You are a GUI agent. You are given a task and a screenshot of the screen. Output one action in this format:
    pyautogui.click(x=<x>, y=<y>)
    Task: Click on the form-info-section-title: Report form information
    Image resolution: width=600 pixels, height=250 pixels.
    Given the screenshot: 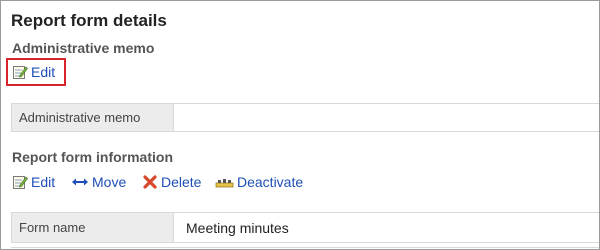 What is the action you would take?
    pyautogui.click(x=92, y=157)
    